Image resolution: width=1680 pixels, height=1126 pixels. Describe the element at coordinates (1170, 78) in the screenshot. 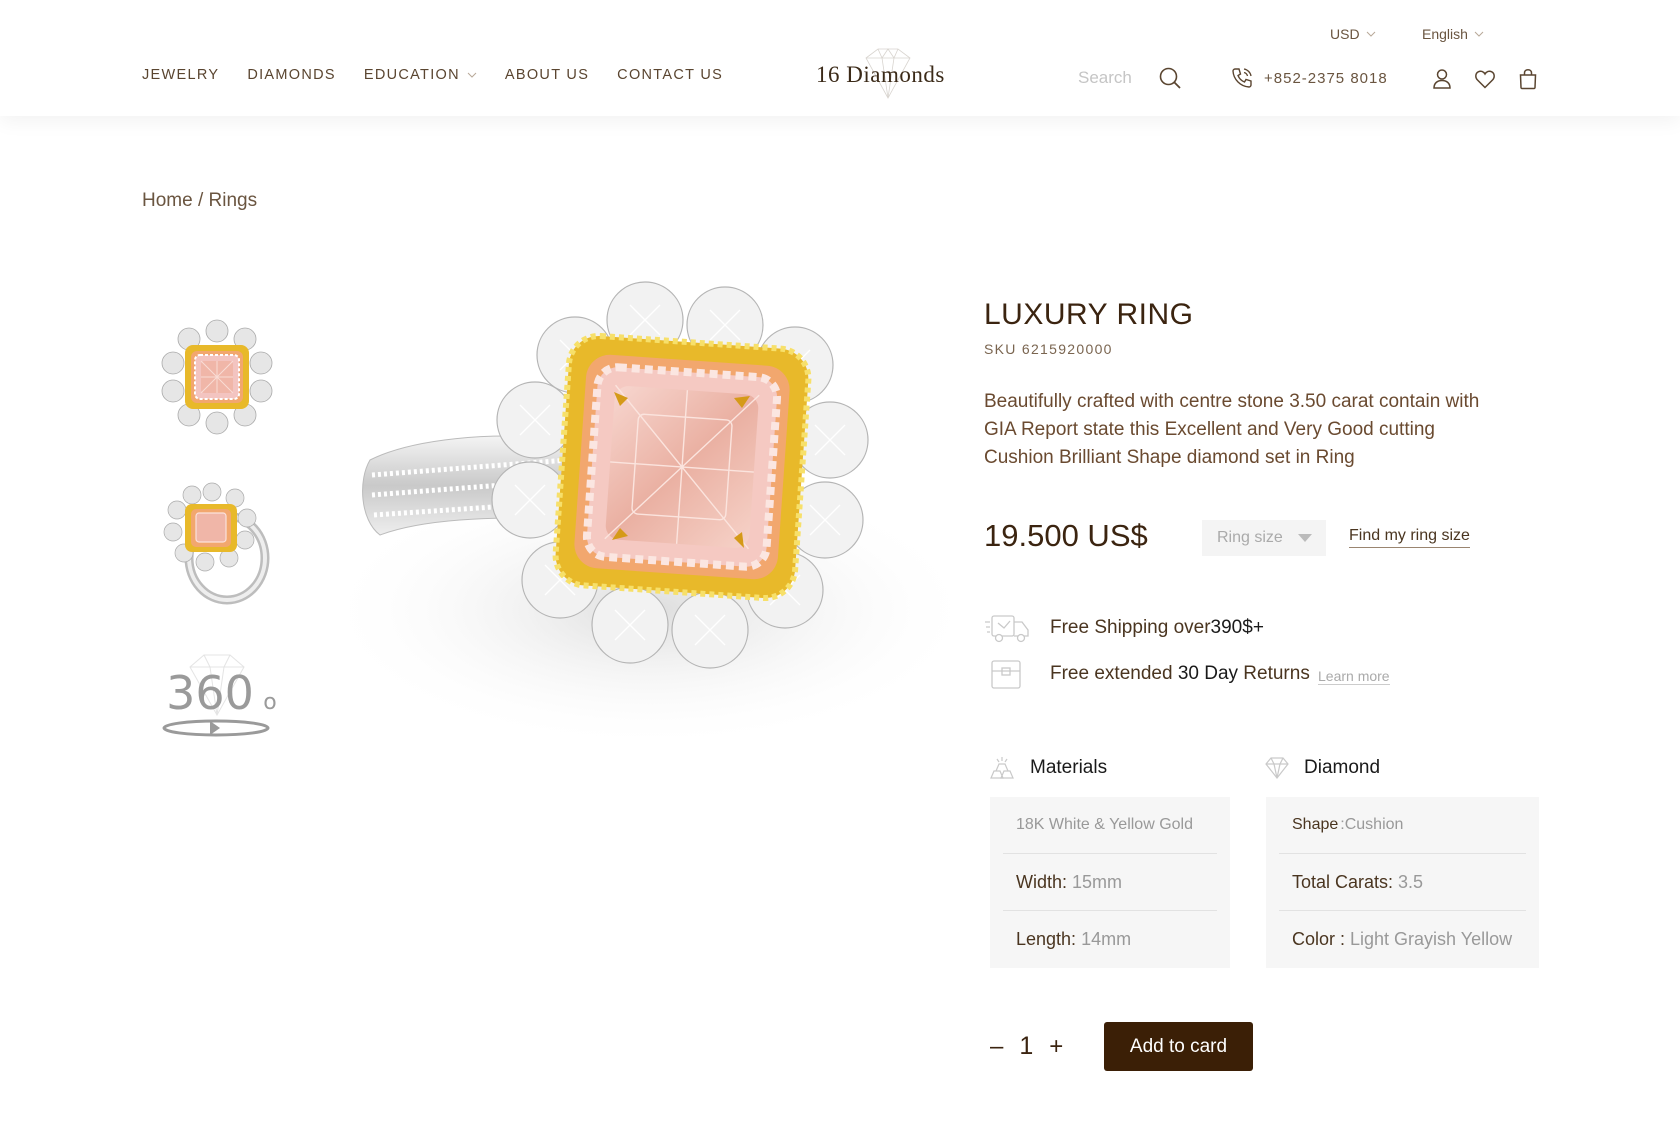

I see `search-icon` at that location.